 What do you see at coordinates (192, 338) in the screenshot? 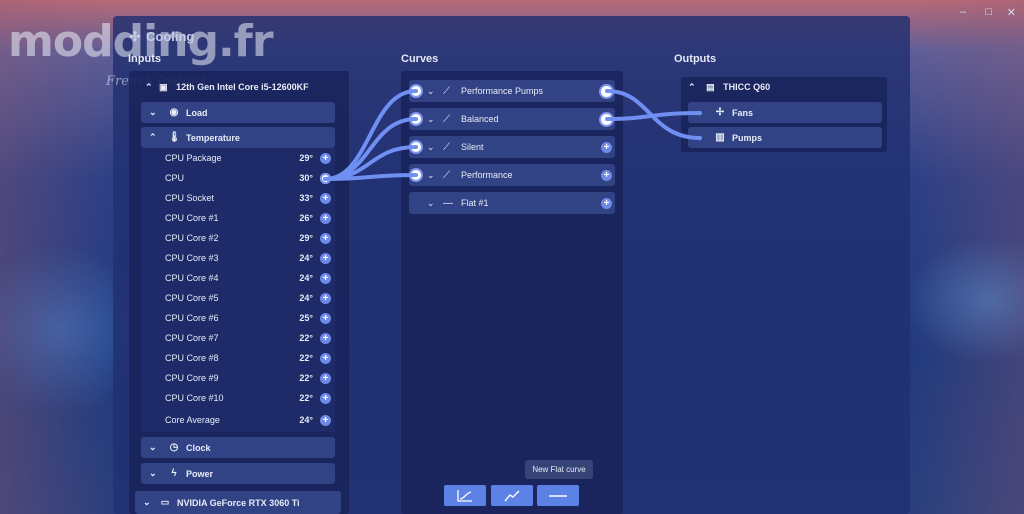
I see `sensor-name: CPU Core #7` at bounding box center [192, 338].